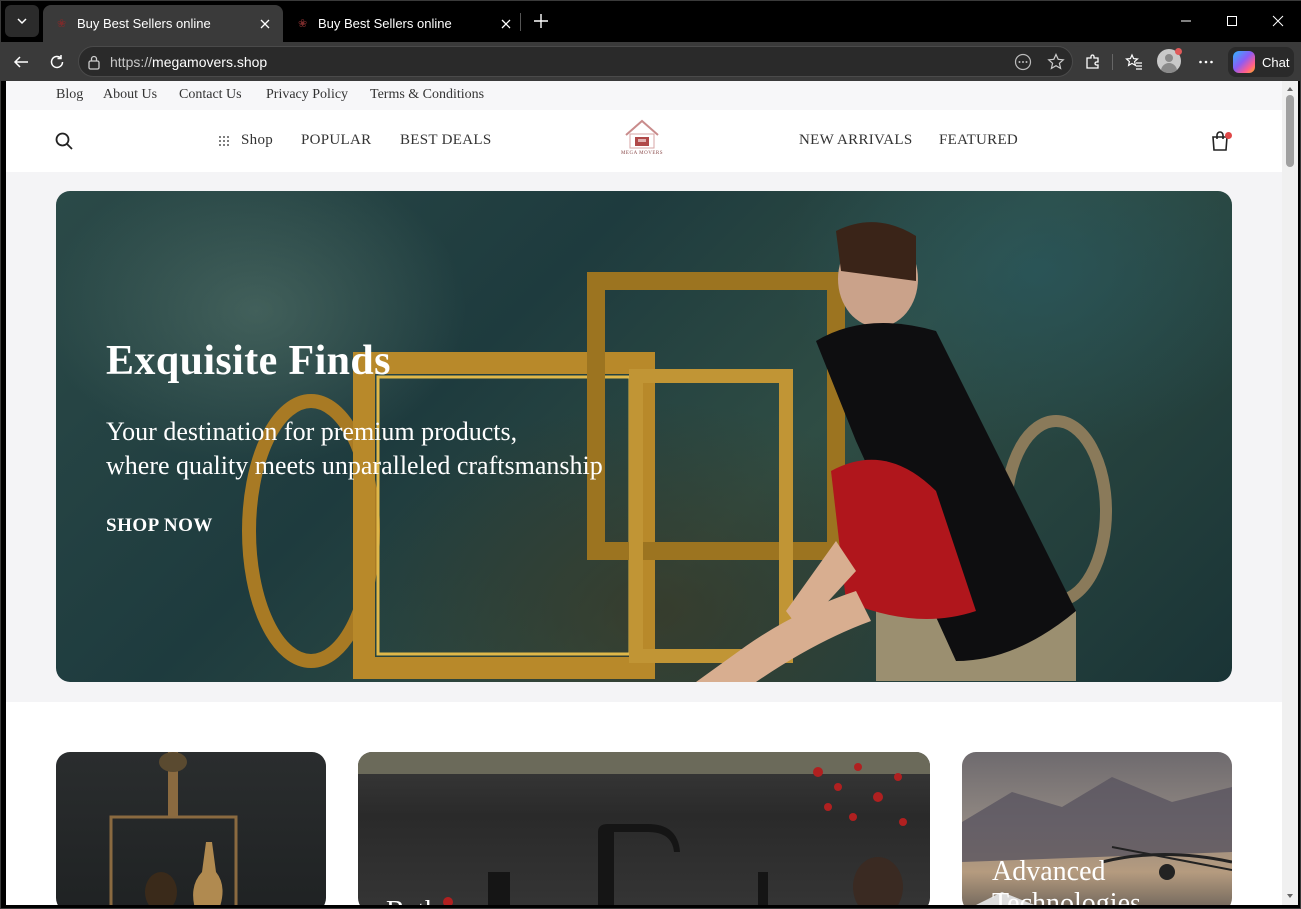 The image size is (1301, 909). I want to click on favorites-list-icon, so click(1133, 61).